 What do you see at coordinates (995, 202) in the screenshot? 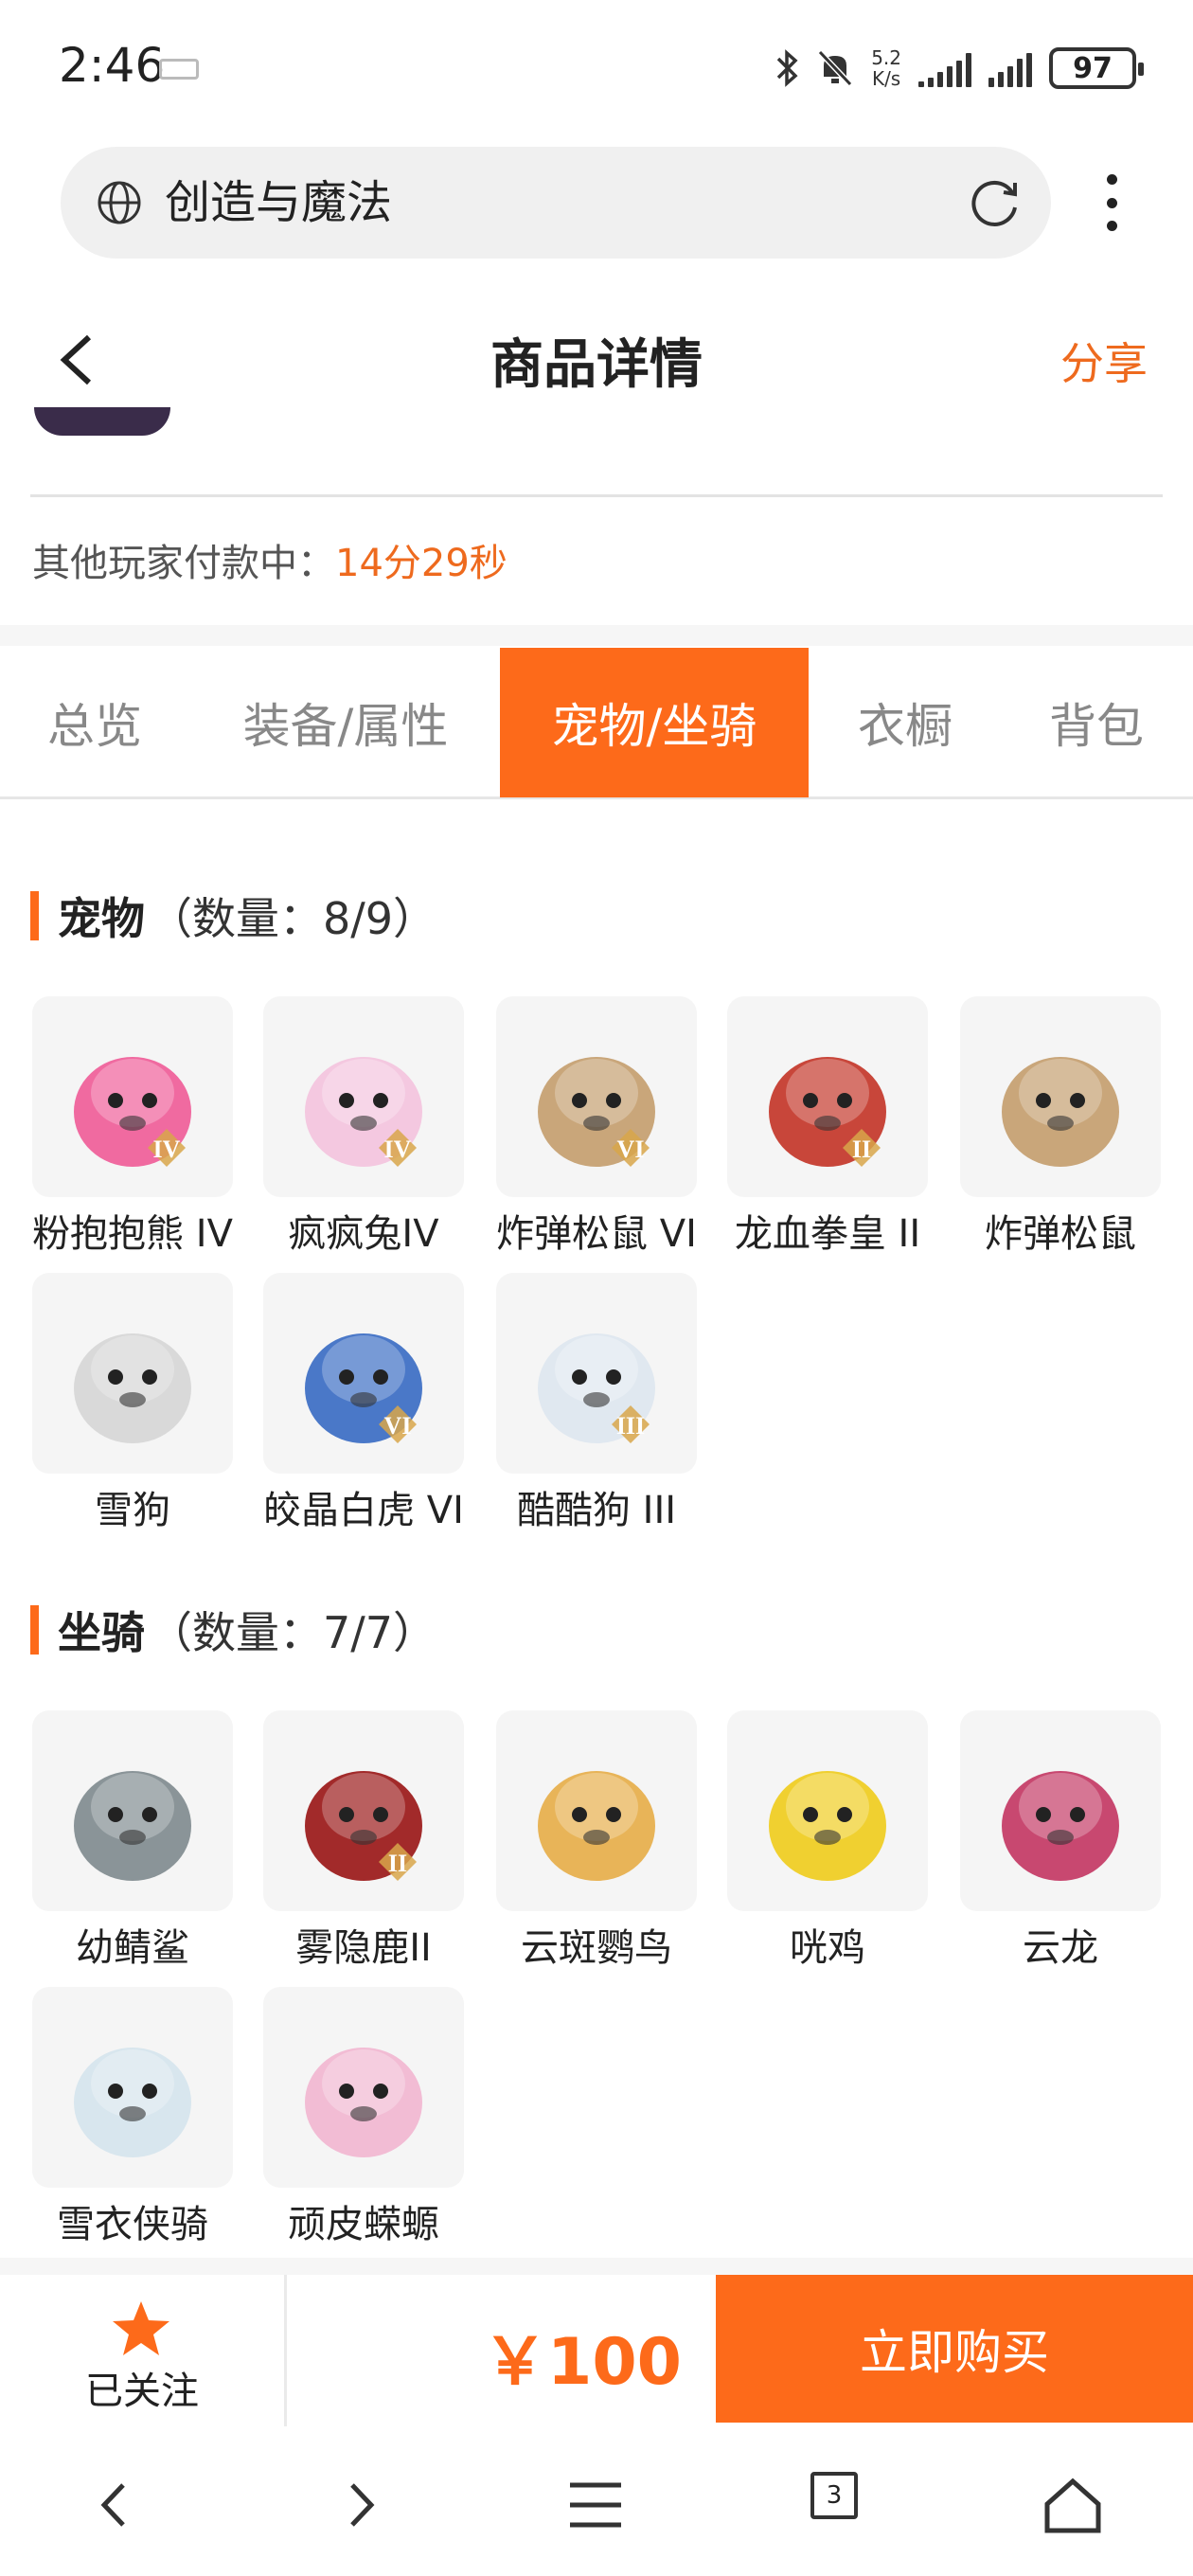
I see `reload-icon` at bounding box center [995, 202].